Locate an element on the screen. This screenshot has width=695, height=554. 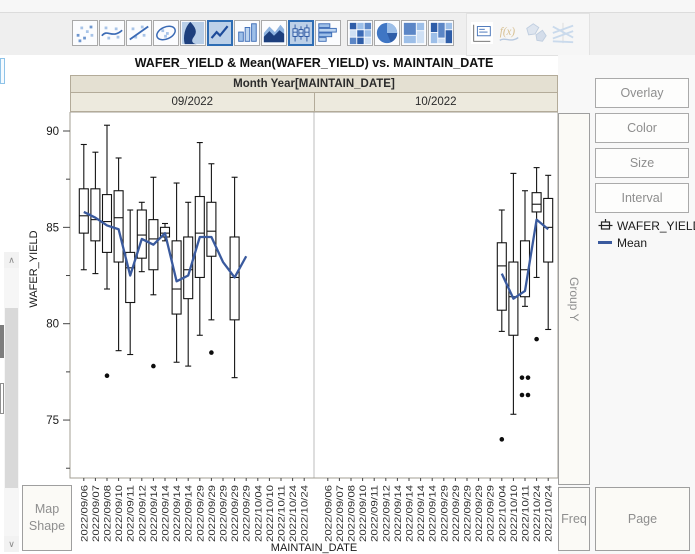
mean-line-legend-icon is located at coordinates (605, 242).